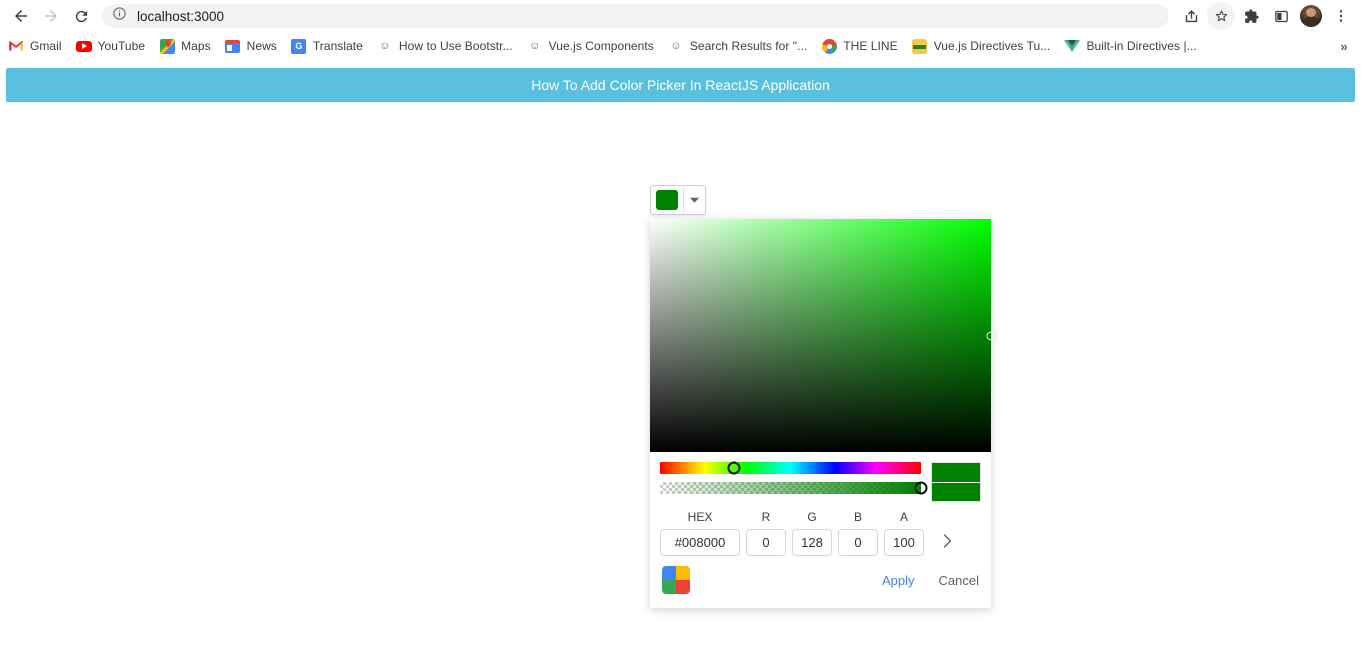 The height and width of the screenshot is (664, 1361). I want to click on cancel-button: Cancel, so click(959, 580).